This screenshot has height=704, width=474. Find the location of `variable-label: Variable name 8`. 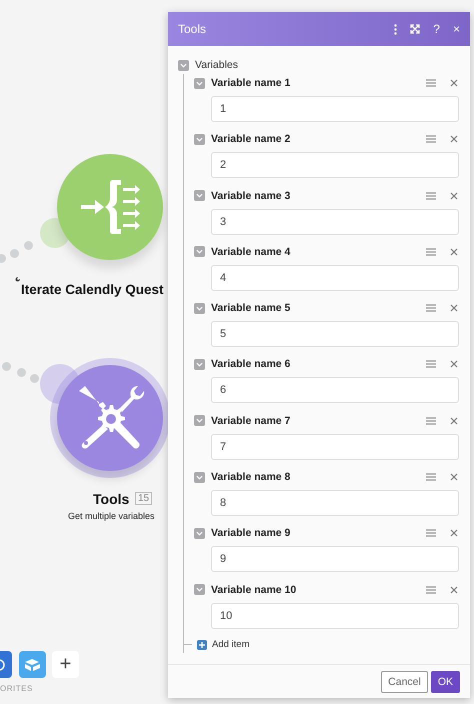

variable-label: Variable name 8 is located at coordinates (251, 477).